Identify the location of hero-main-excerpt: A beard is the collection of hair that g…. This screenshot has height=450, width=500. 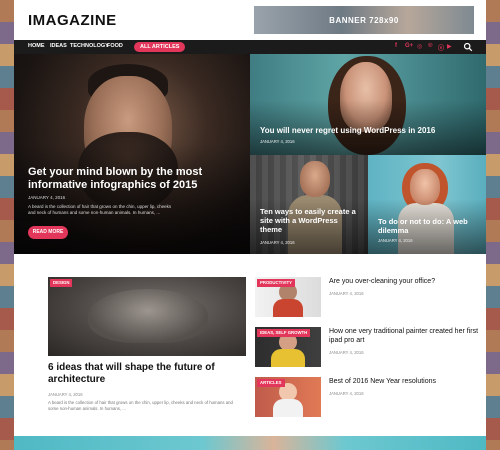
(100, 209).